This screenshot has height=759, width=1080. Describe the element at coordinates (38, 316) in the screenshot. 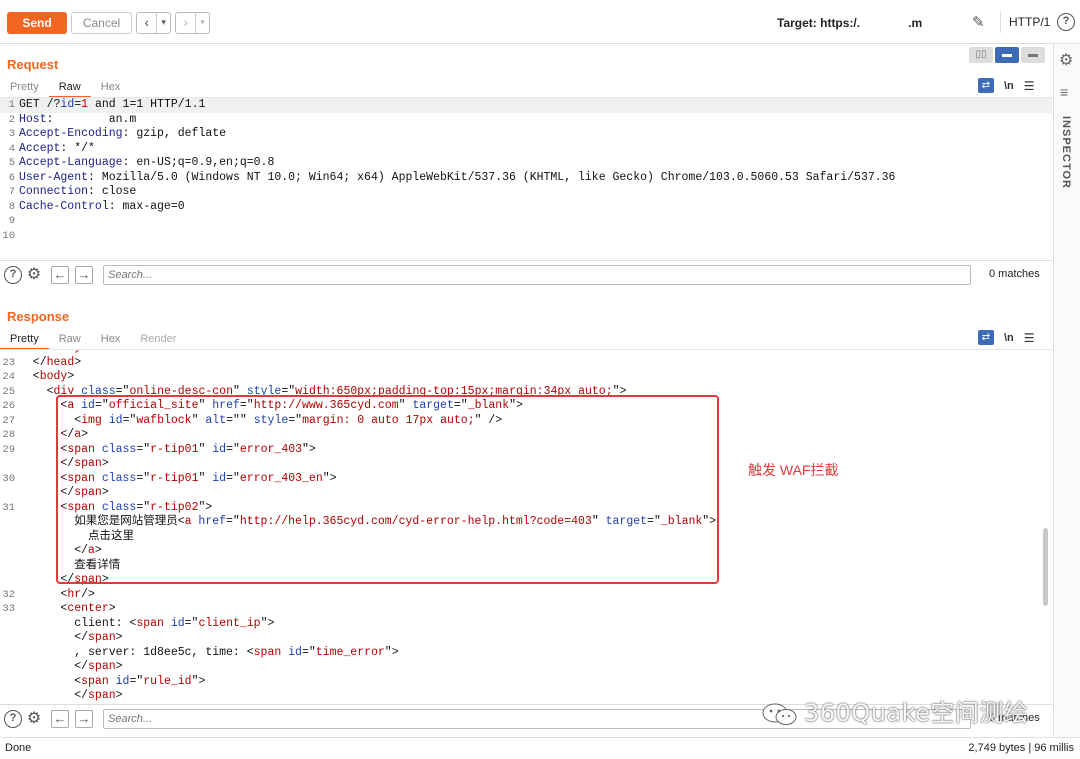

I see `response-title: Response` at that location.